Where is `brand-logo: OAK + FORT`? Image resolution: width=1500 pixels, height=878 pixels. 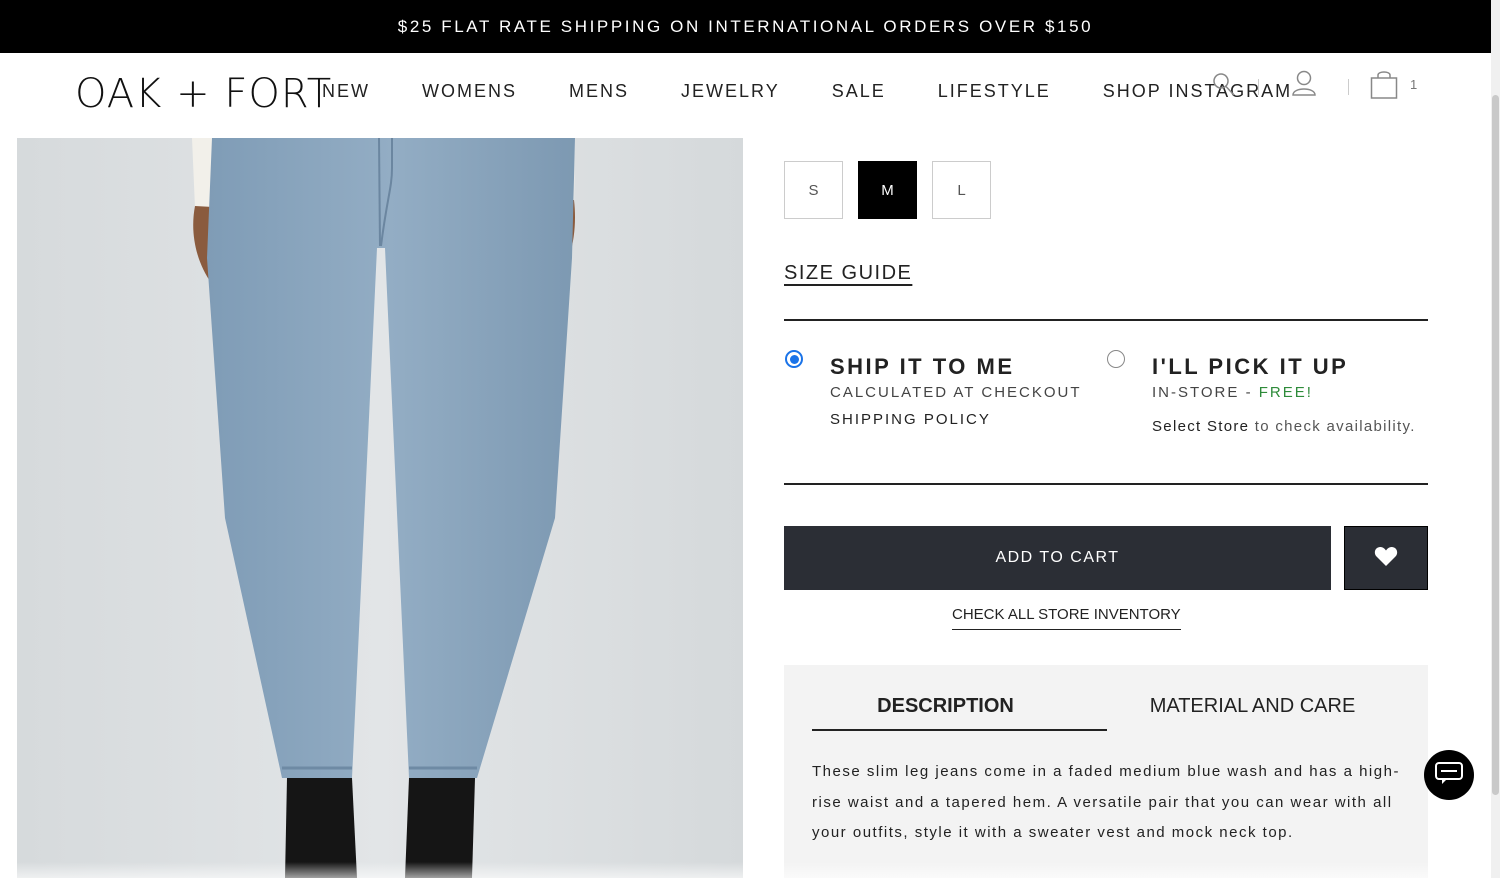
brand-logo: OAK + FORT is located at coordinates (203, 94).